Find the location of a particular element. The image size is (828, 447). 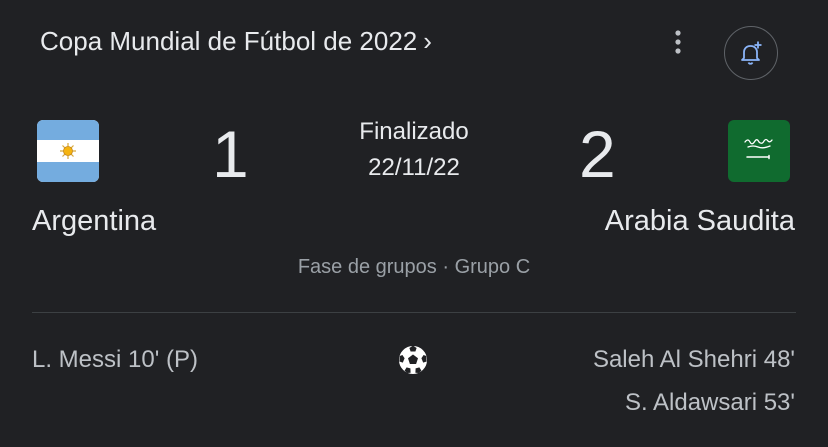

soccer-ball-icon is located at coordinates (413, 360).